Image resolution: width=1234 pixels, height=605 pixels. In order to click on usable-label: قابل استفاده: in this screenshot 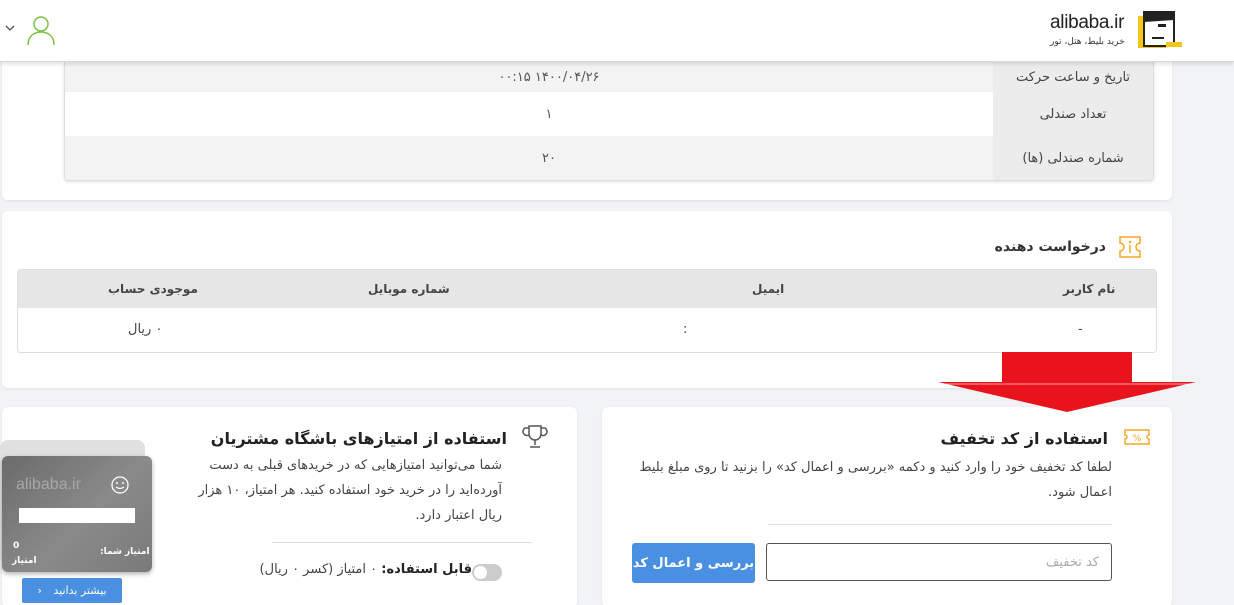, I will do `click(426, 569)`.